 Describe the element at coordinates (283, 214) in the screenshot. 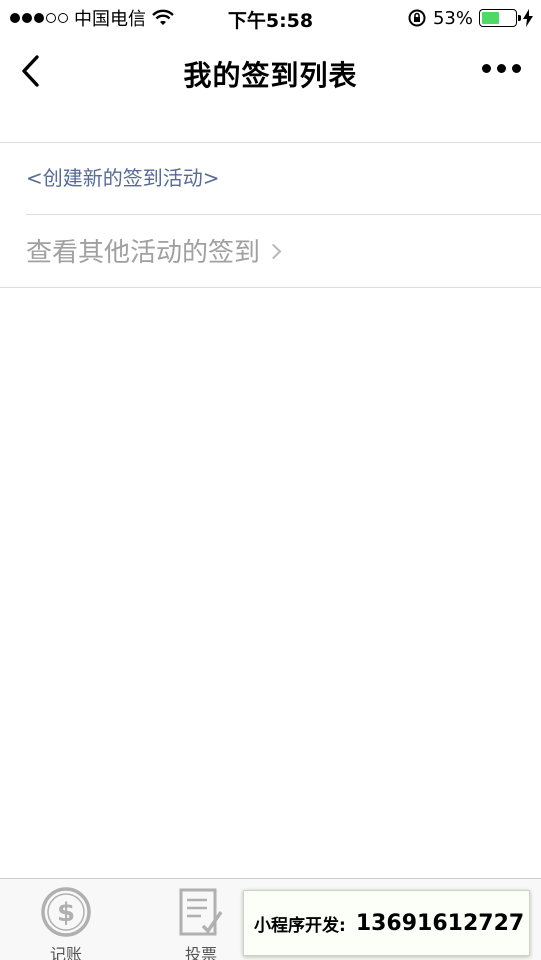

I see `divider-middle` at that location.